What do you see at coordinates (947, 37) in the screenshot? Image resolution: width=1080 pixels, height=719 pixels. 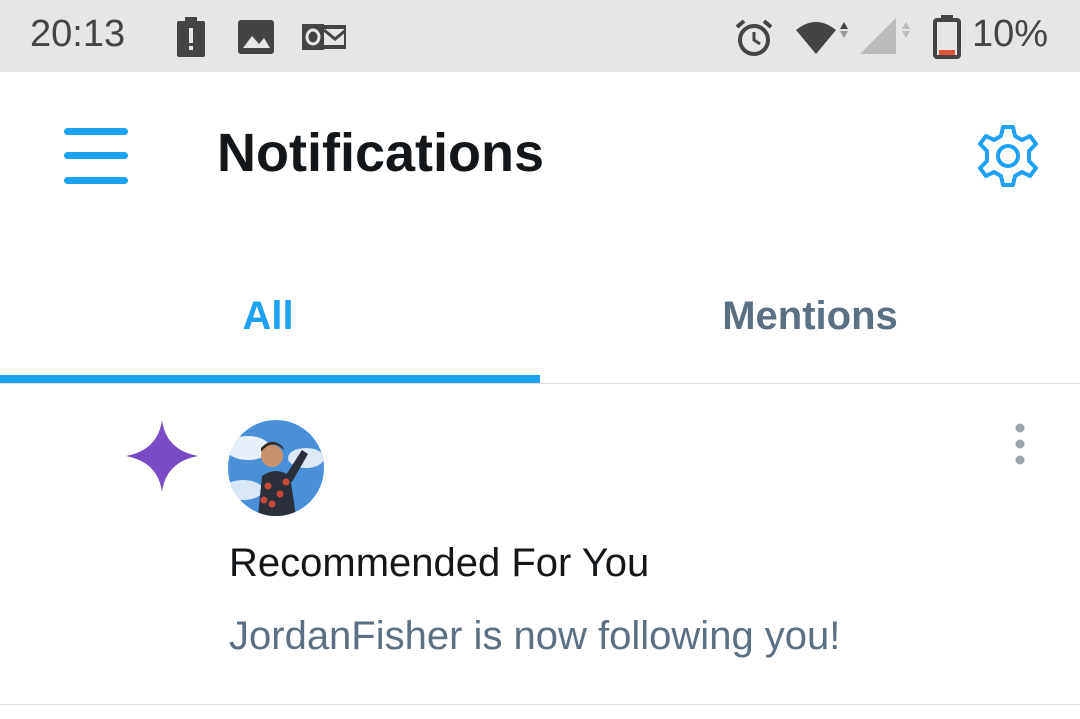 I see `battery-icon` at bounding box center [947, 37].